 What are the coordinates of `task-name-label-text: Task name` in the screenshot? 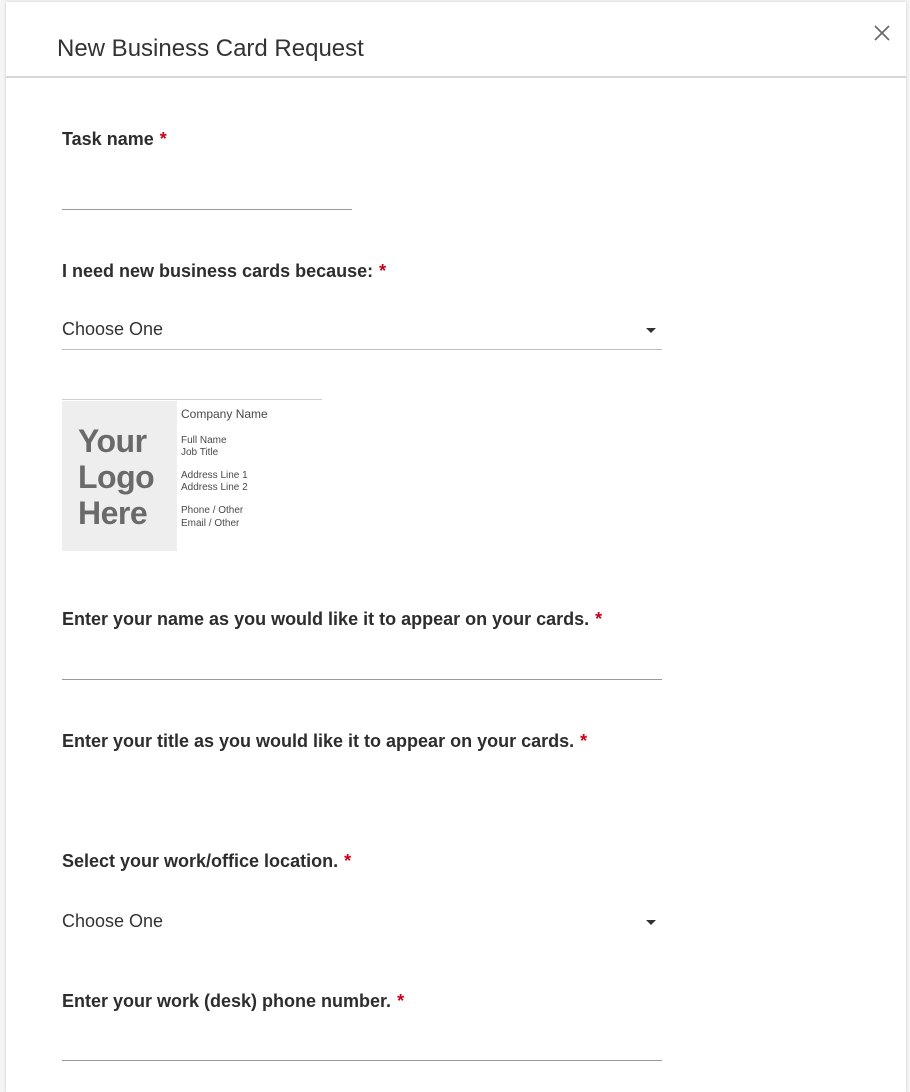 It's located at (108, 139).